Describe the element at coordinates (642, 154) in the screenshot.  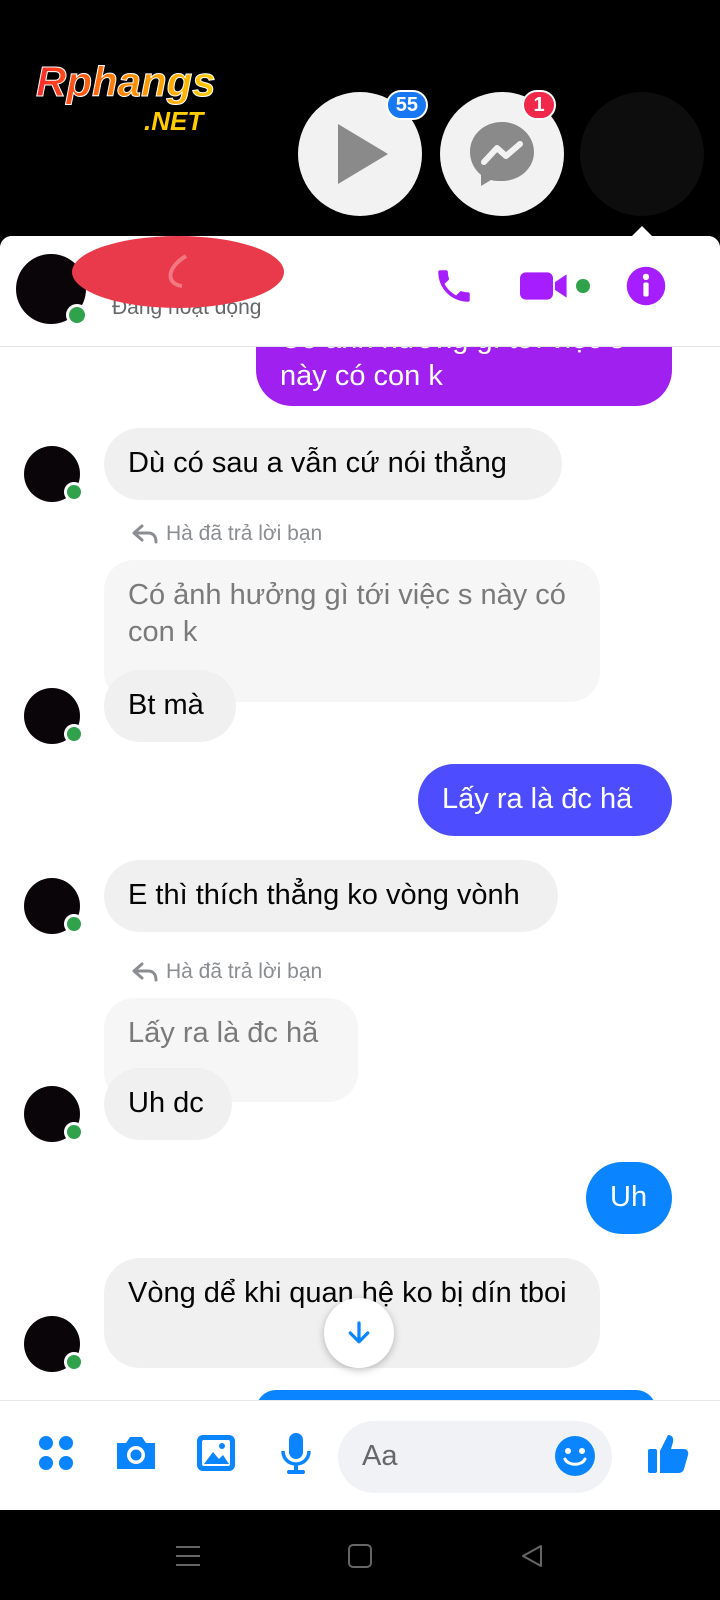
I see `contact-chathead` at that location.